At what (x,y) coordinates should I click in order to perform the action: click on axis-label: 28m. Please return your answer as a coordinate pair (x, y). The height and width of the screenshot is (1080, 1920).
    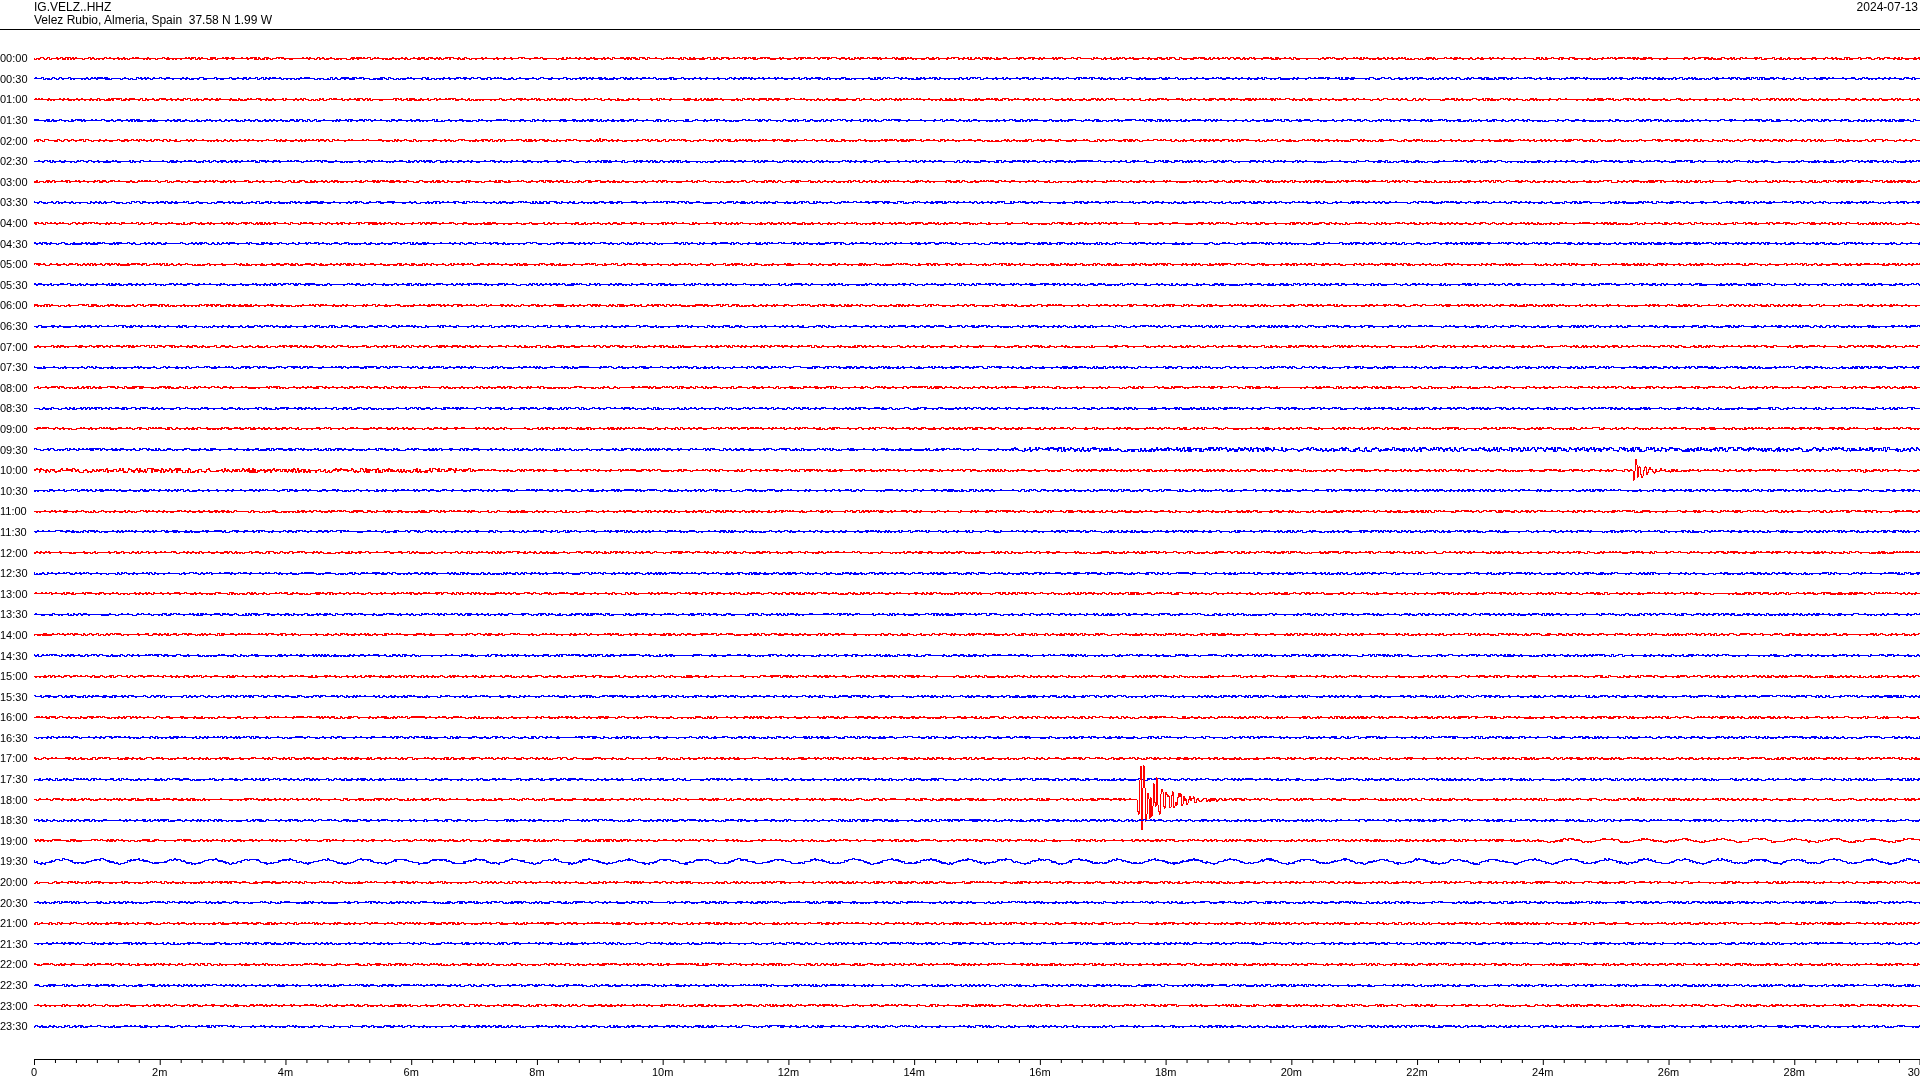
    Looking at the image, I should click on (1794, 1071).